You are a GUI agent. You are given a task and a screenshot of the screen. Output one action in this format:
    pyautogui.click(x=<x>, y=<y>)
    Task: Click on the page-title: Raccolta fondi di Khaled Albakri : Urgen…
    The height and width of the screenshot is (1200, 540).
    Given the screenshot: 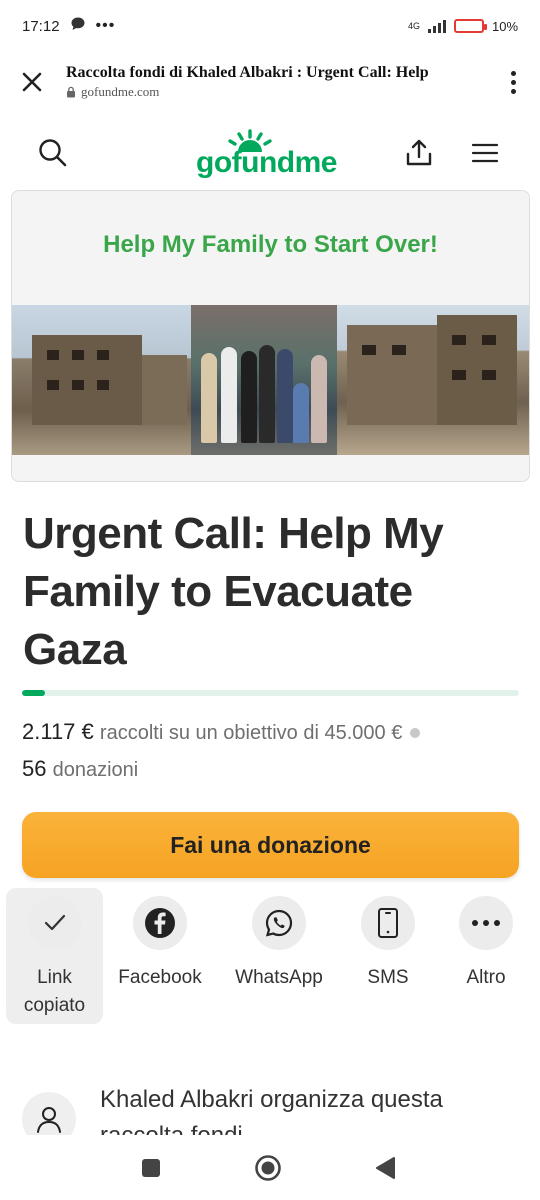 What is the action you would take?
    pyautogui.click(x=247, y=72)
    